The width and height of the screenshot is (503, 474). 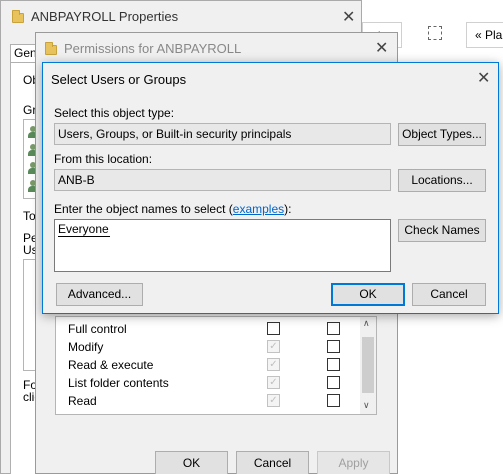 I want to click on permission-label: Full control, so click(x=97, y=329).